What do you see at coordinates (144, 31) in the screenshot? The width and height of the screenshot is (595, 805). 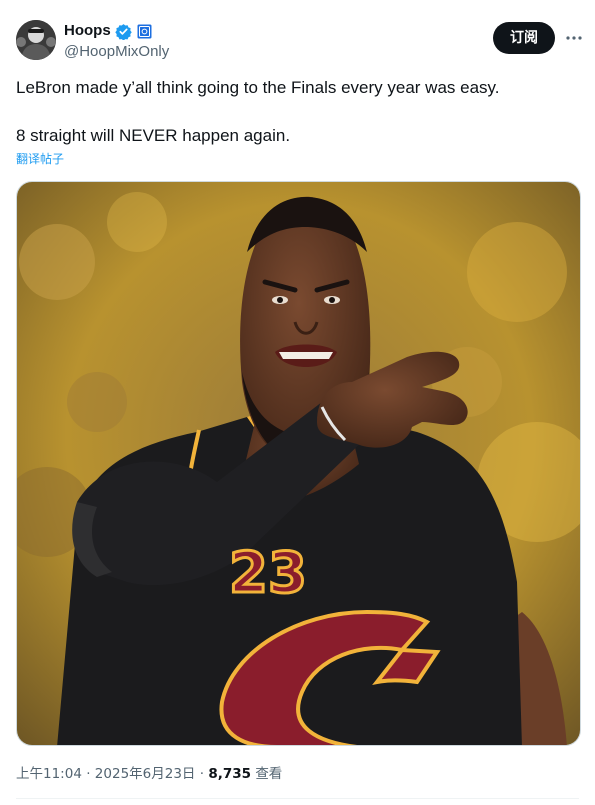 I see `affiliate-badge-icon` at bounding box center [144, 31].